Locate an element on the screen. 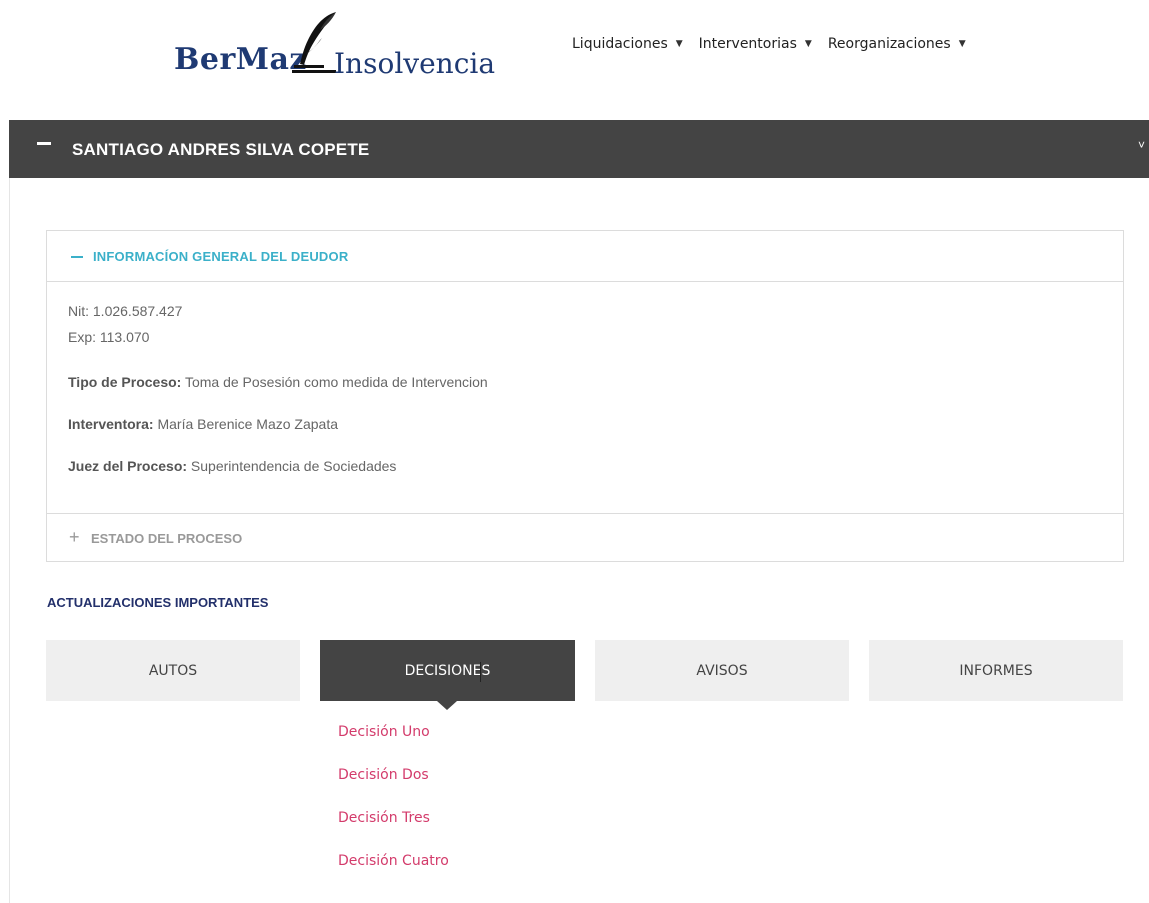 The image size is (1149, 903). important-updates-title: ACTUALIZACIONES IMPORTANTES is located at coordinates (158, 602).